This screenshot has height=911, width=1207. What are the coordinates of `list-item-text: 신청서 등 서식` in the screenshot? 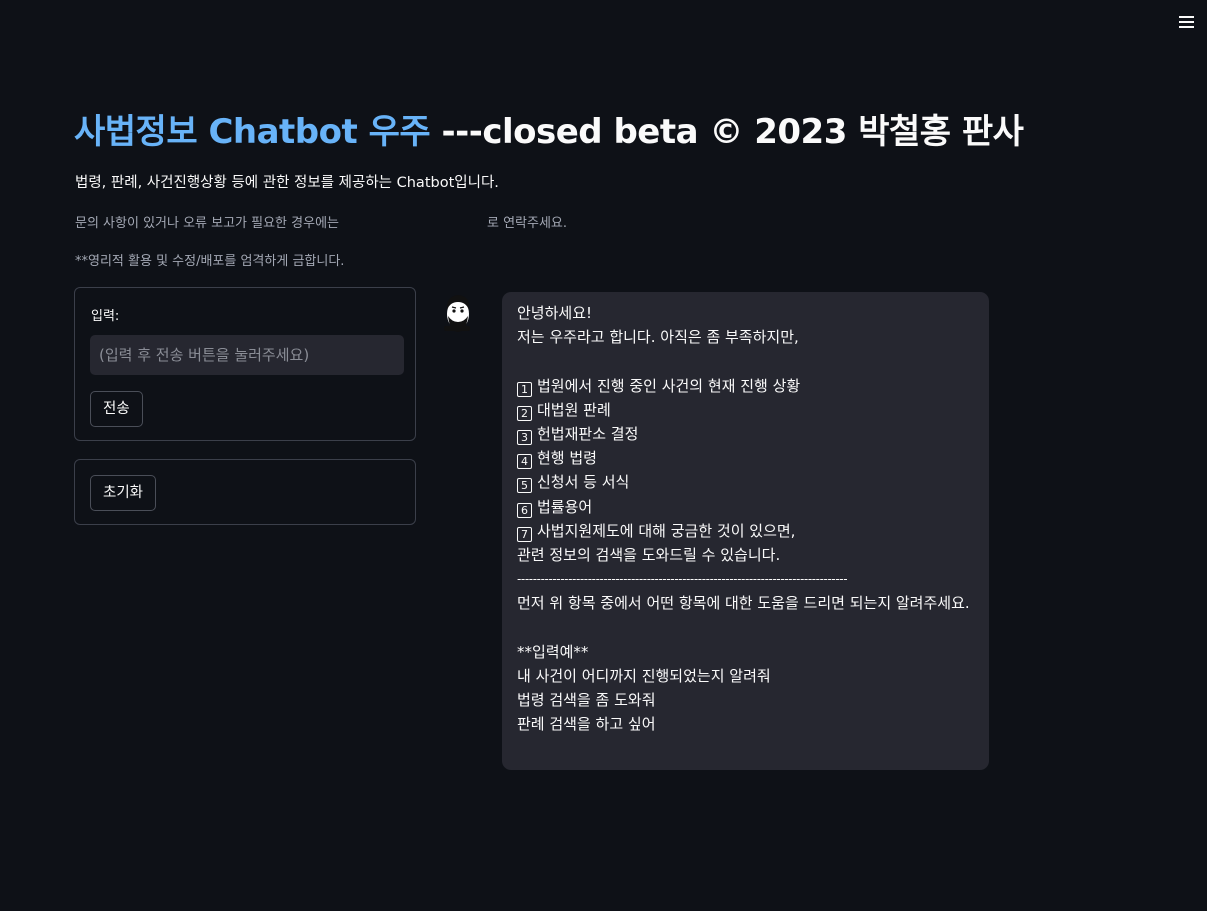 It's located at (583, 482).